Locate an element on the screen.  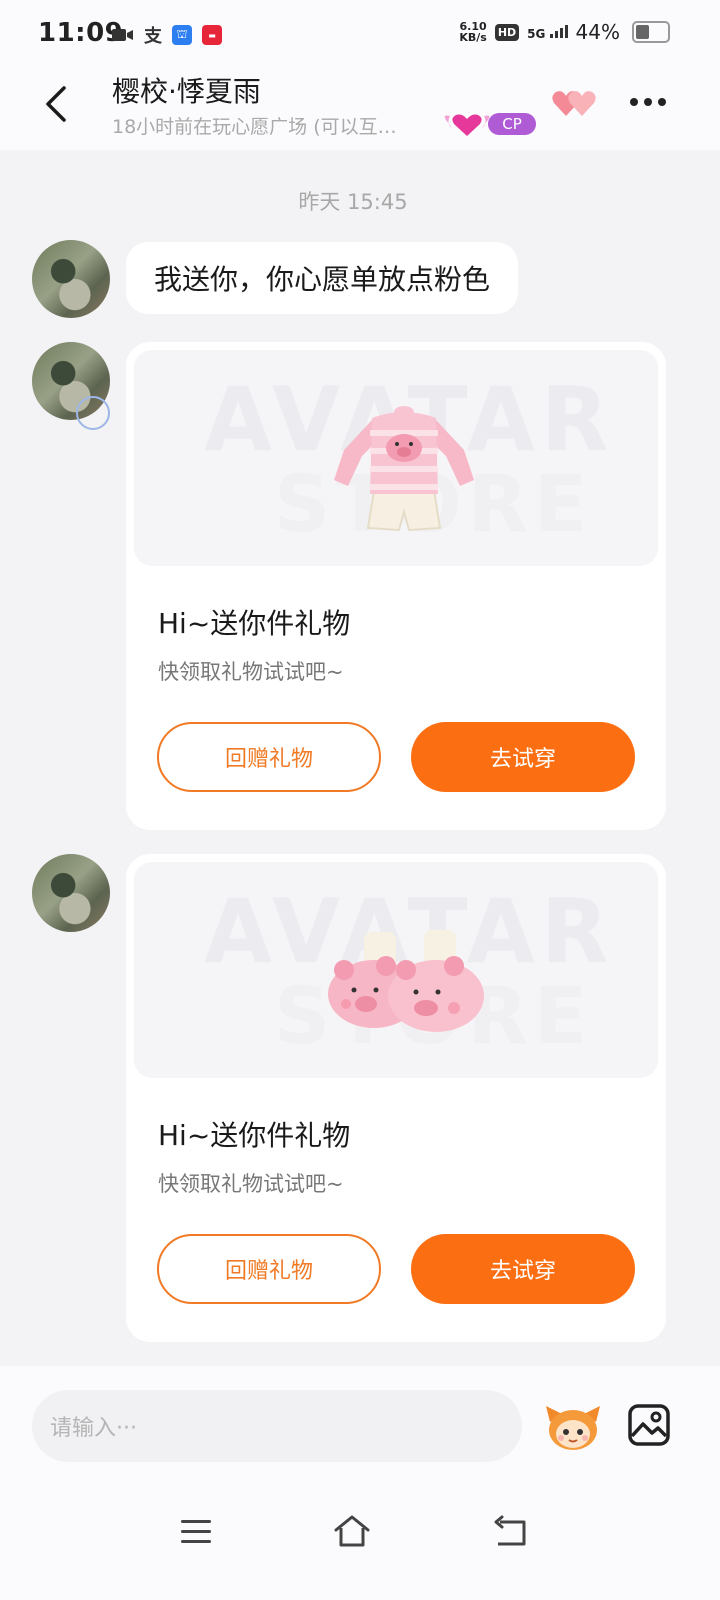
more-options-button is located at coordinates (648, 102).